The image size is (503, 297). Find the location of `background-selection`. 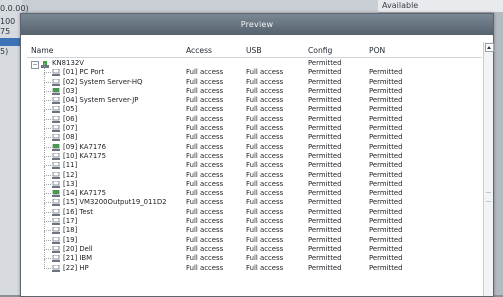

background-selection is located at coordinates (11, 42).